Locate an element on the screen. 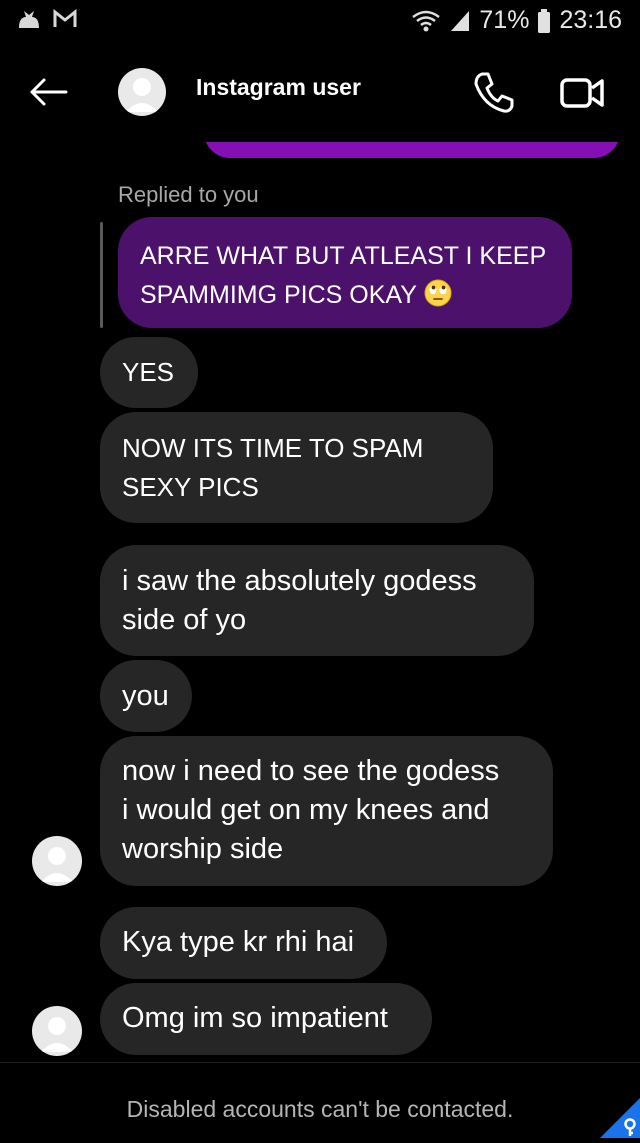 The height and width of the screenshot is (1143, 640). back-button is located at coordinates (50, 92).